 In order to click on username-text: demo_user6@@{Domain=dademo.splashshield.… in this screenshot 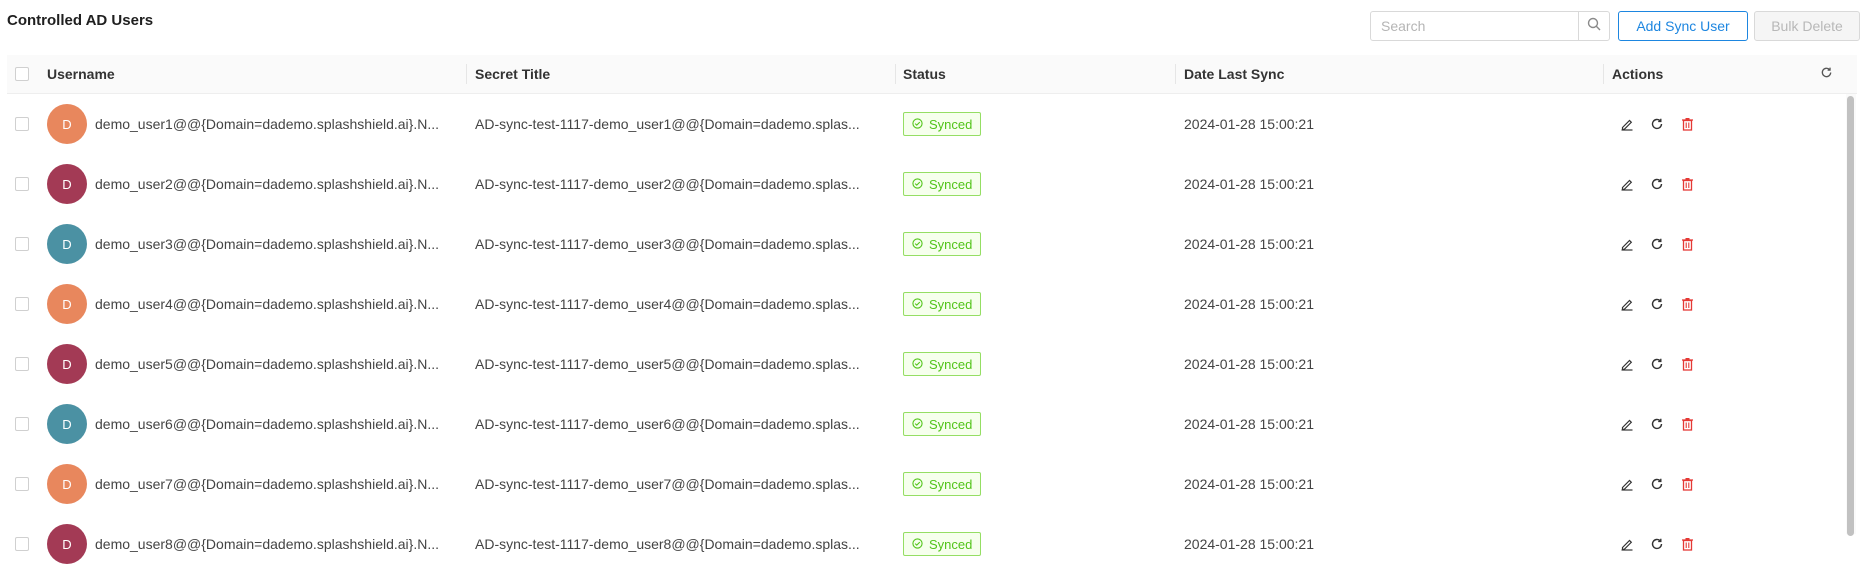, I will do `click(267, 424)`.